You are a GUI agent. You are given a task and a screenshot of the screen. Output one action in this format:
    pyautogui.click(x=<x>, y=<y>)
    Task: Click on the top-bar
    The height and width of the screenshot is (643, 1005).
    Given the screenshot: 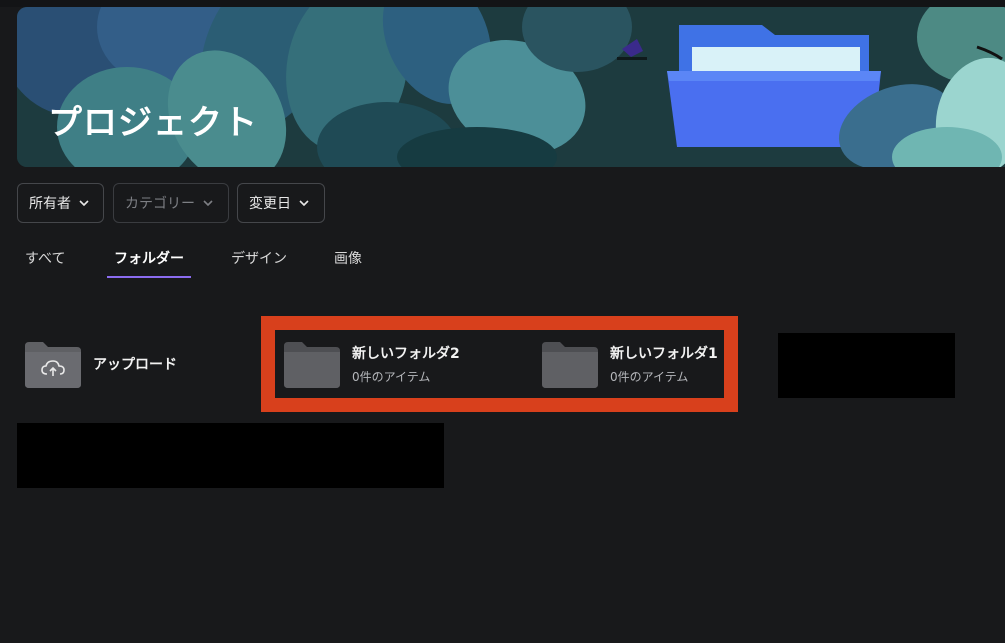 What is the action you would take?
    pyautogui.click(x=502, y=3)
    